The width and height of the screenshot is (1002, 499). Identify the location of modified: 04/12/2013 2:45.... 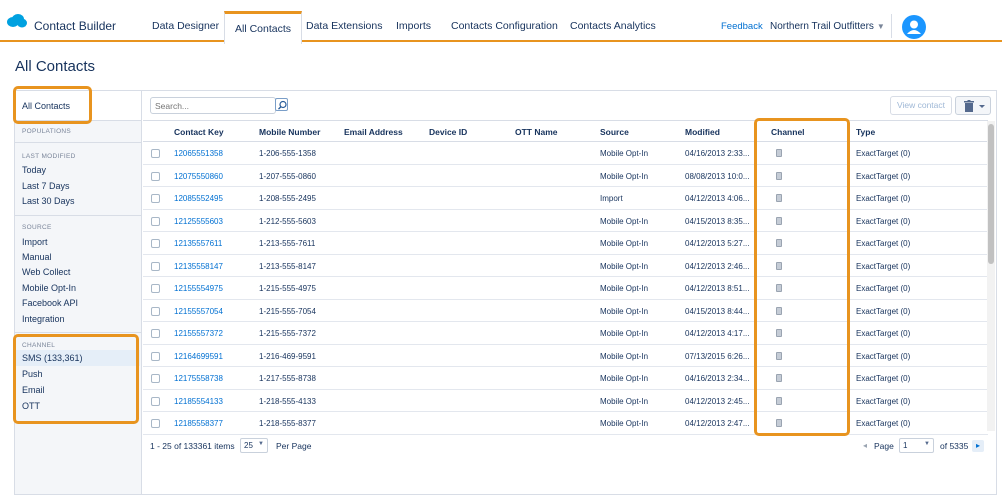
(717, 401).